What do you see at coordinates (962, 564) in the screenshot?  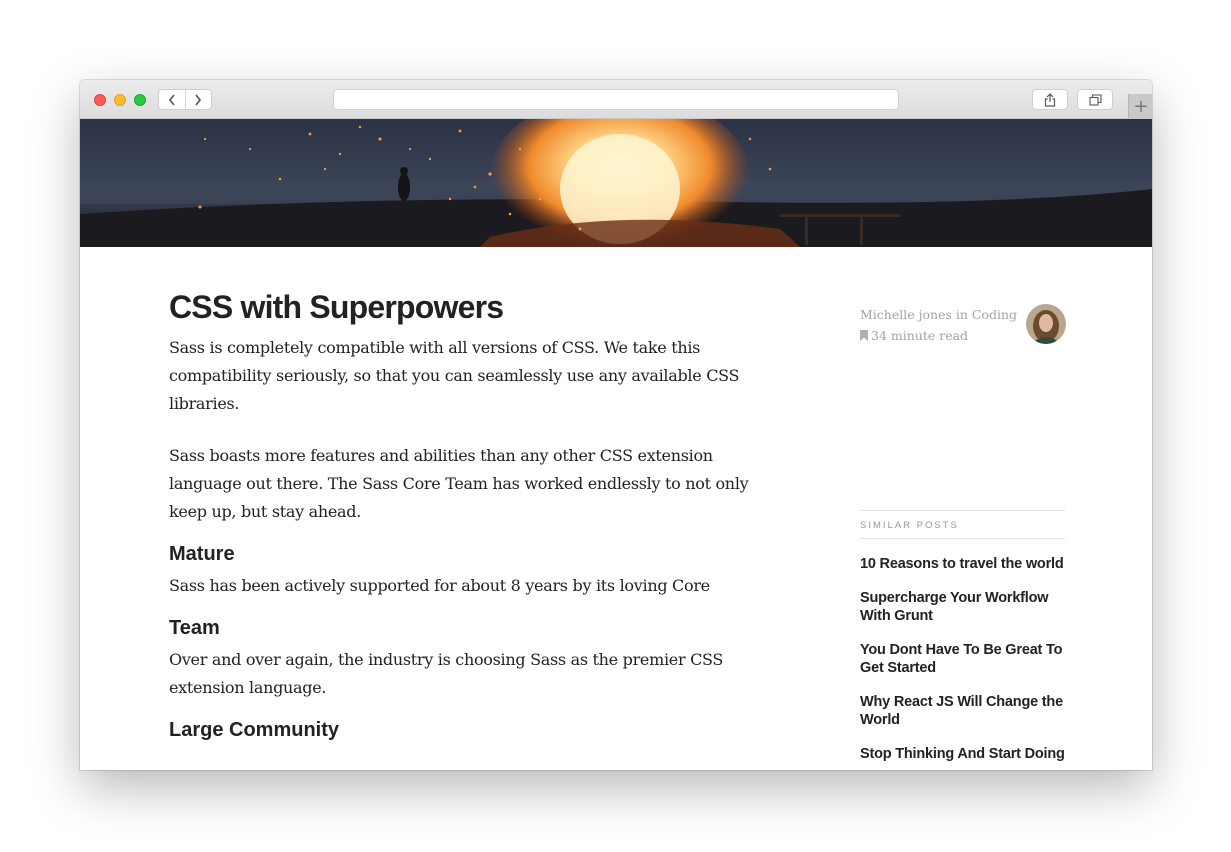 I see `similar-post-link: 10 Reasons to travel the world` at bounding box center [962, 564].